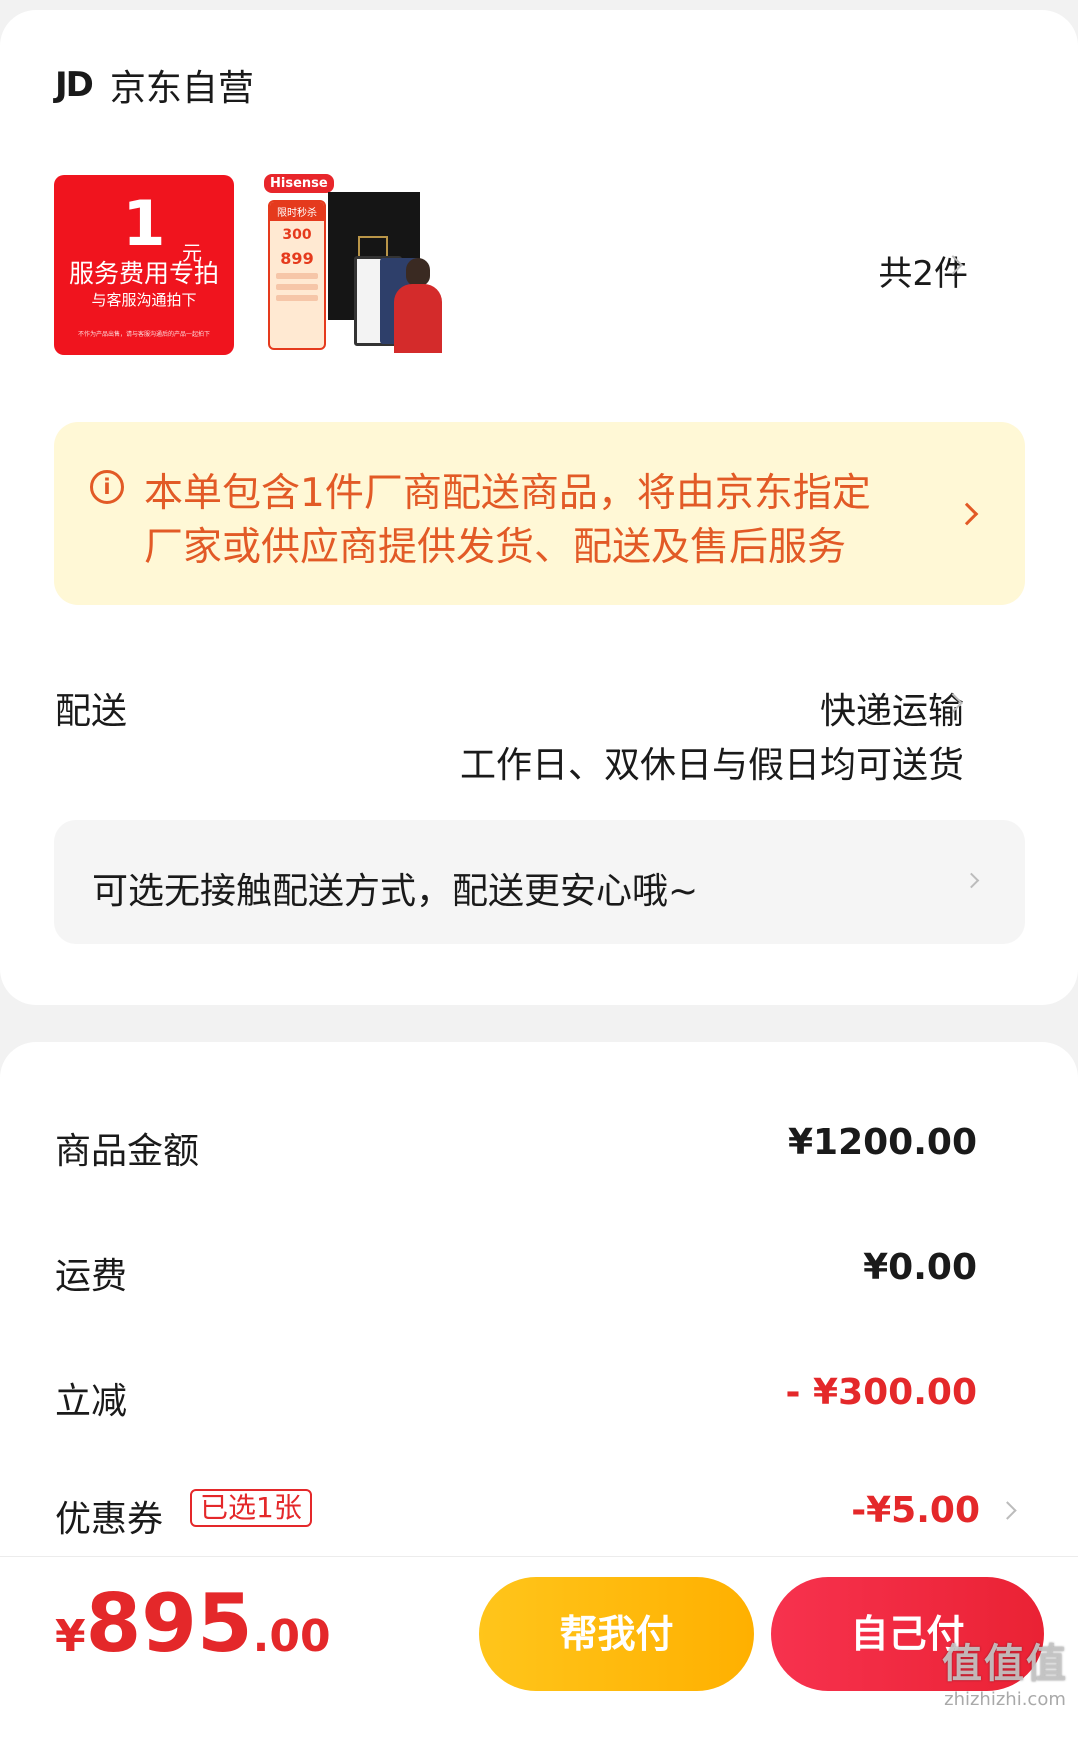 The width and height of the screenshot is (1078, 1742). I want to click on jd-logo-icon: JD, so click(74, 85).